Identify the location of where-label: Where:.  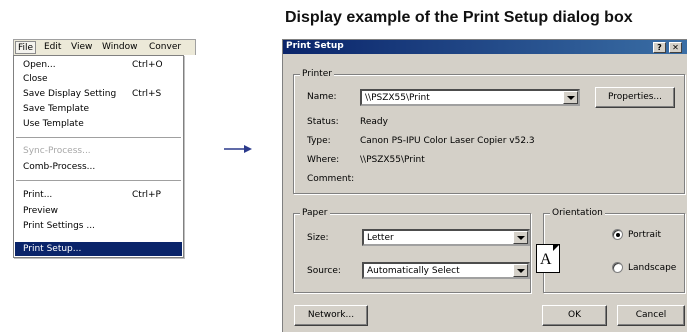
(323, 160).